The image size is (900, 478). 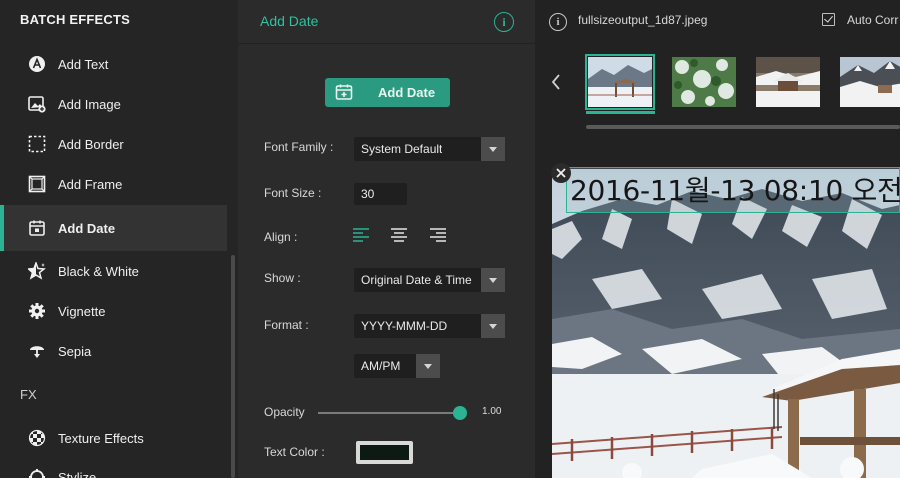 I want to click on thumbnail-scrollbar, so click(x=743, y=127).